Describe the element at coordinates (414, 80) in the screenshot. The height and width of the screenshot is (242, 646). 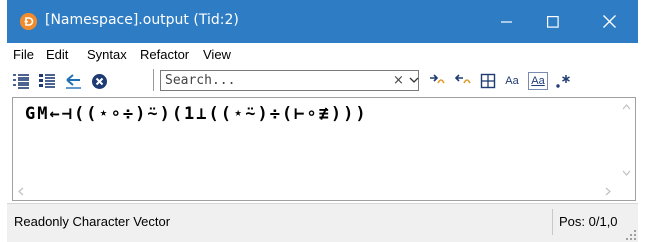
I see `chevron-down-icon` at that location.